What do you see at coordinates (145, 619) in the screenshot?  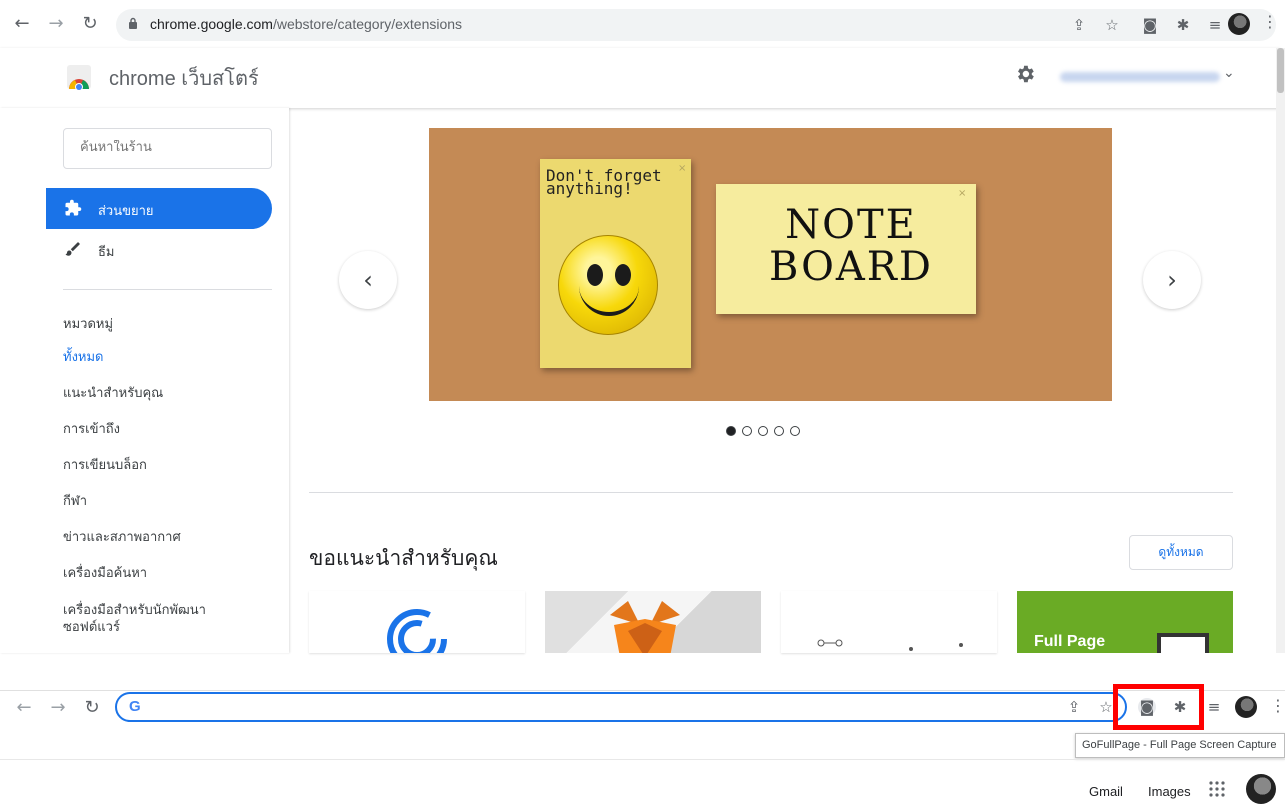 I see `category-developer-tools: เครื่องมือสำหรับนักพัฒนาซอฟต์แวร์` at bounding box center [145, 619].